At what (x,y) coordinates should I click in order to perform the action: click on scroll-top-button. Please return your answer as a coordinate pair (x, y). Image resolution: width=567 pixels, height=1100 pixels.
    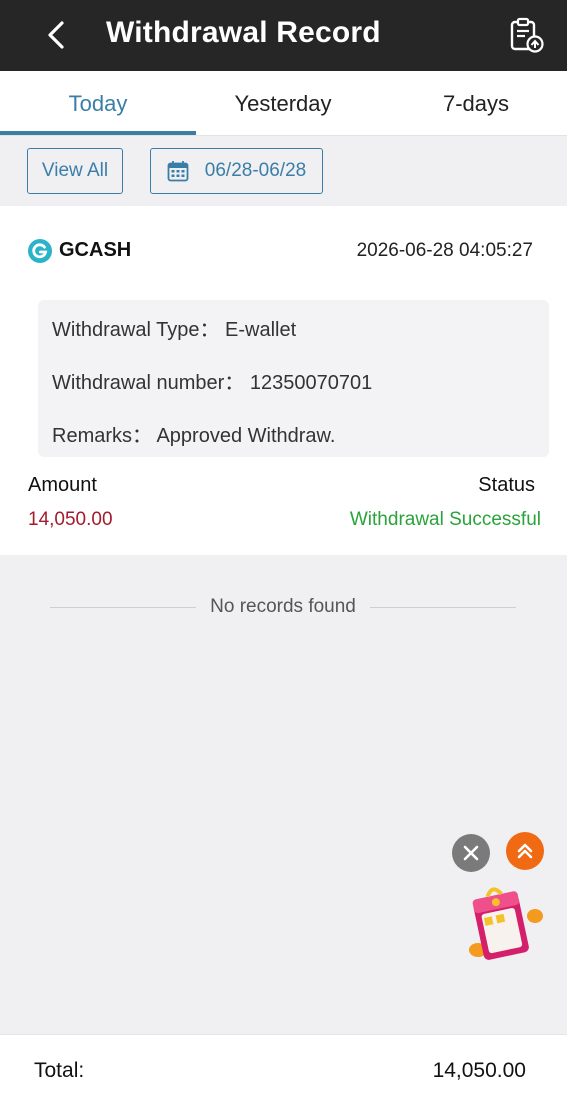
    Looking at the image, I should click on (525, 851).